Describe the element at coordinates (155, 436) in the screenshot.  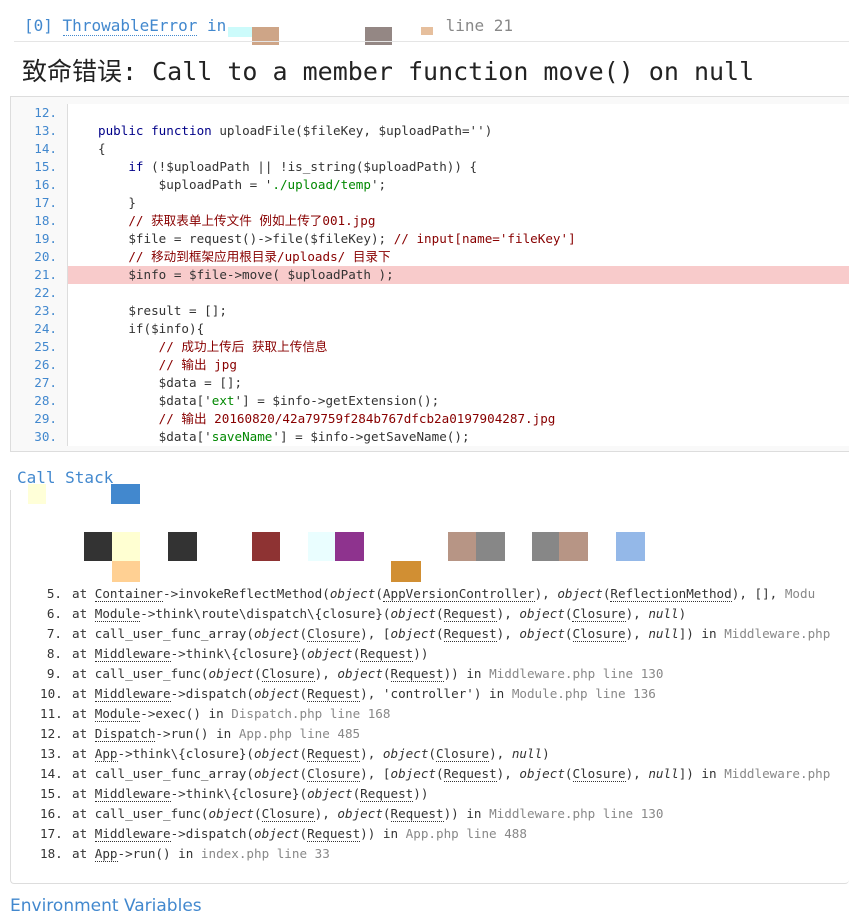
I see `code-token: $data['` at that location.